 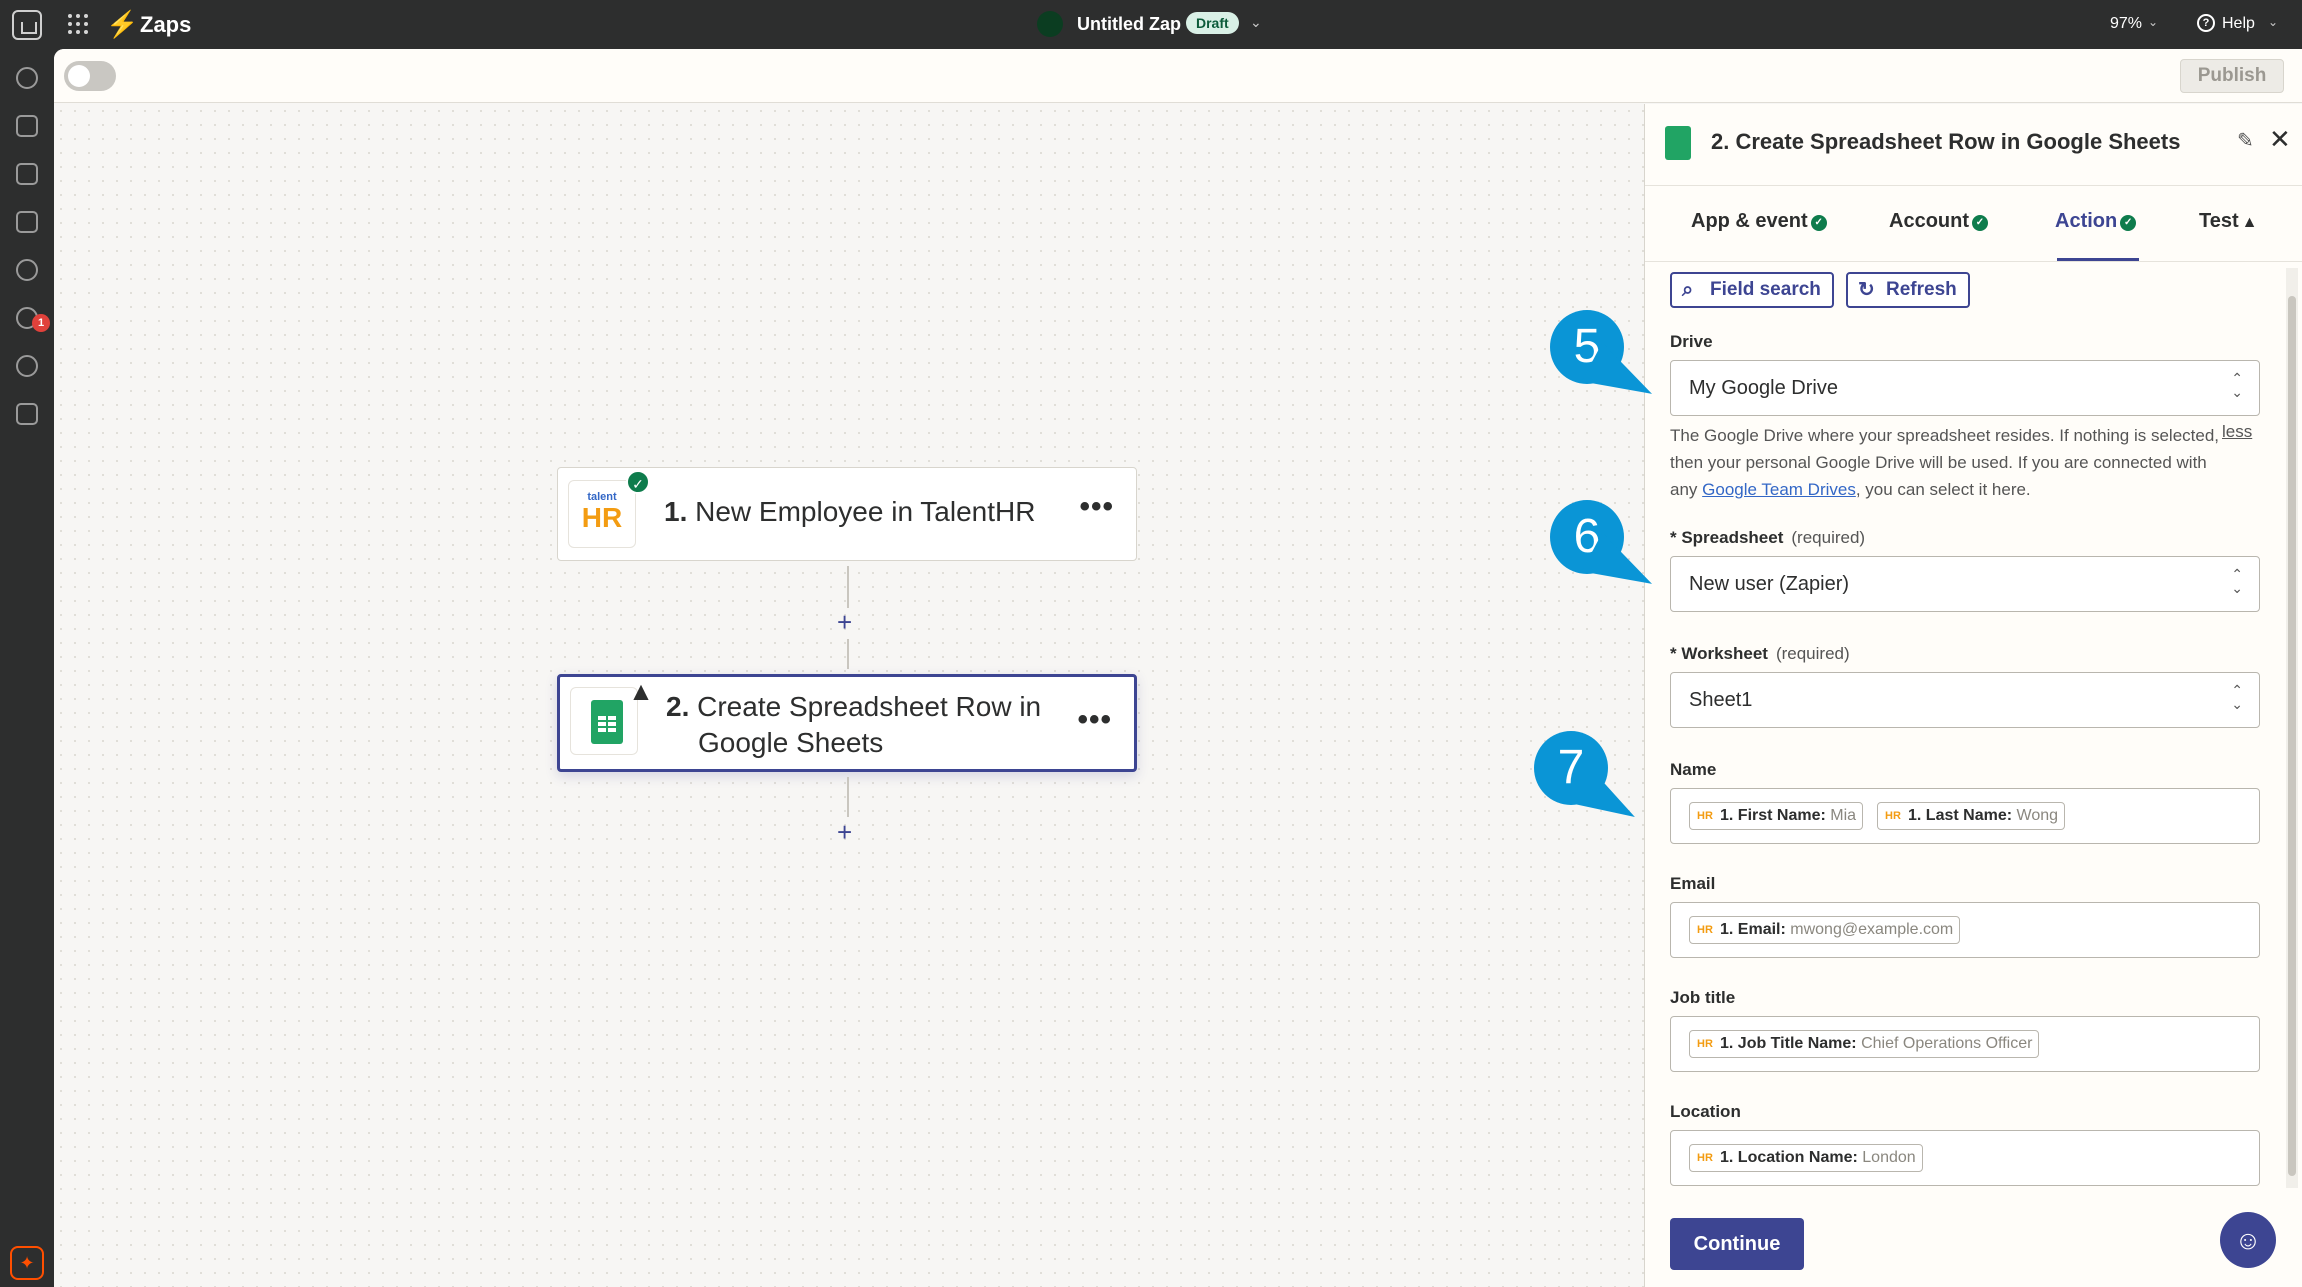 I want to click on check-icon: ✓, so click(x=638, y=482).